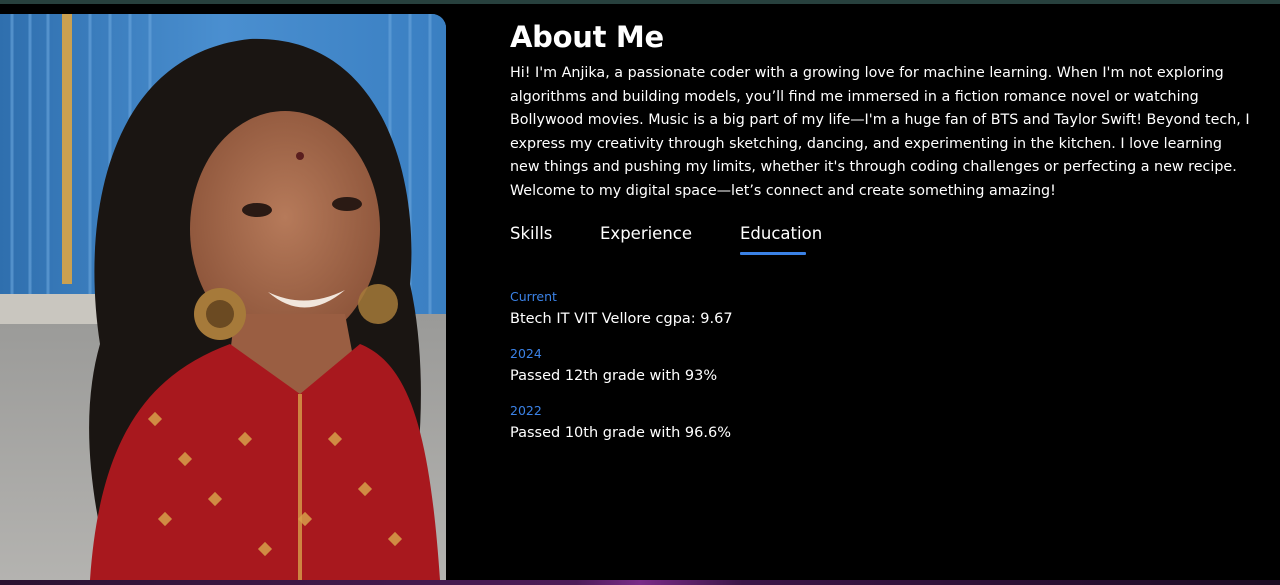  Describe the element at coordinates (620, 423) in the screenshot. I see `list-item: 2022 Passed 10th grade with 96.6%` at that location.